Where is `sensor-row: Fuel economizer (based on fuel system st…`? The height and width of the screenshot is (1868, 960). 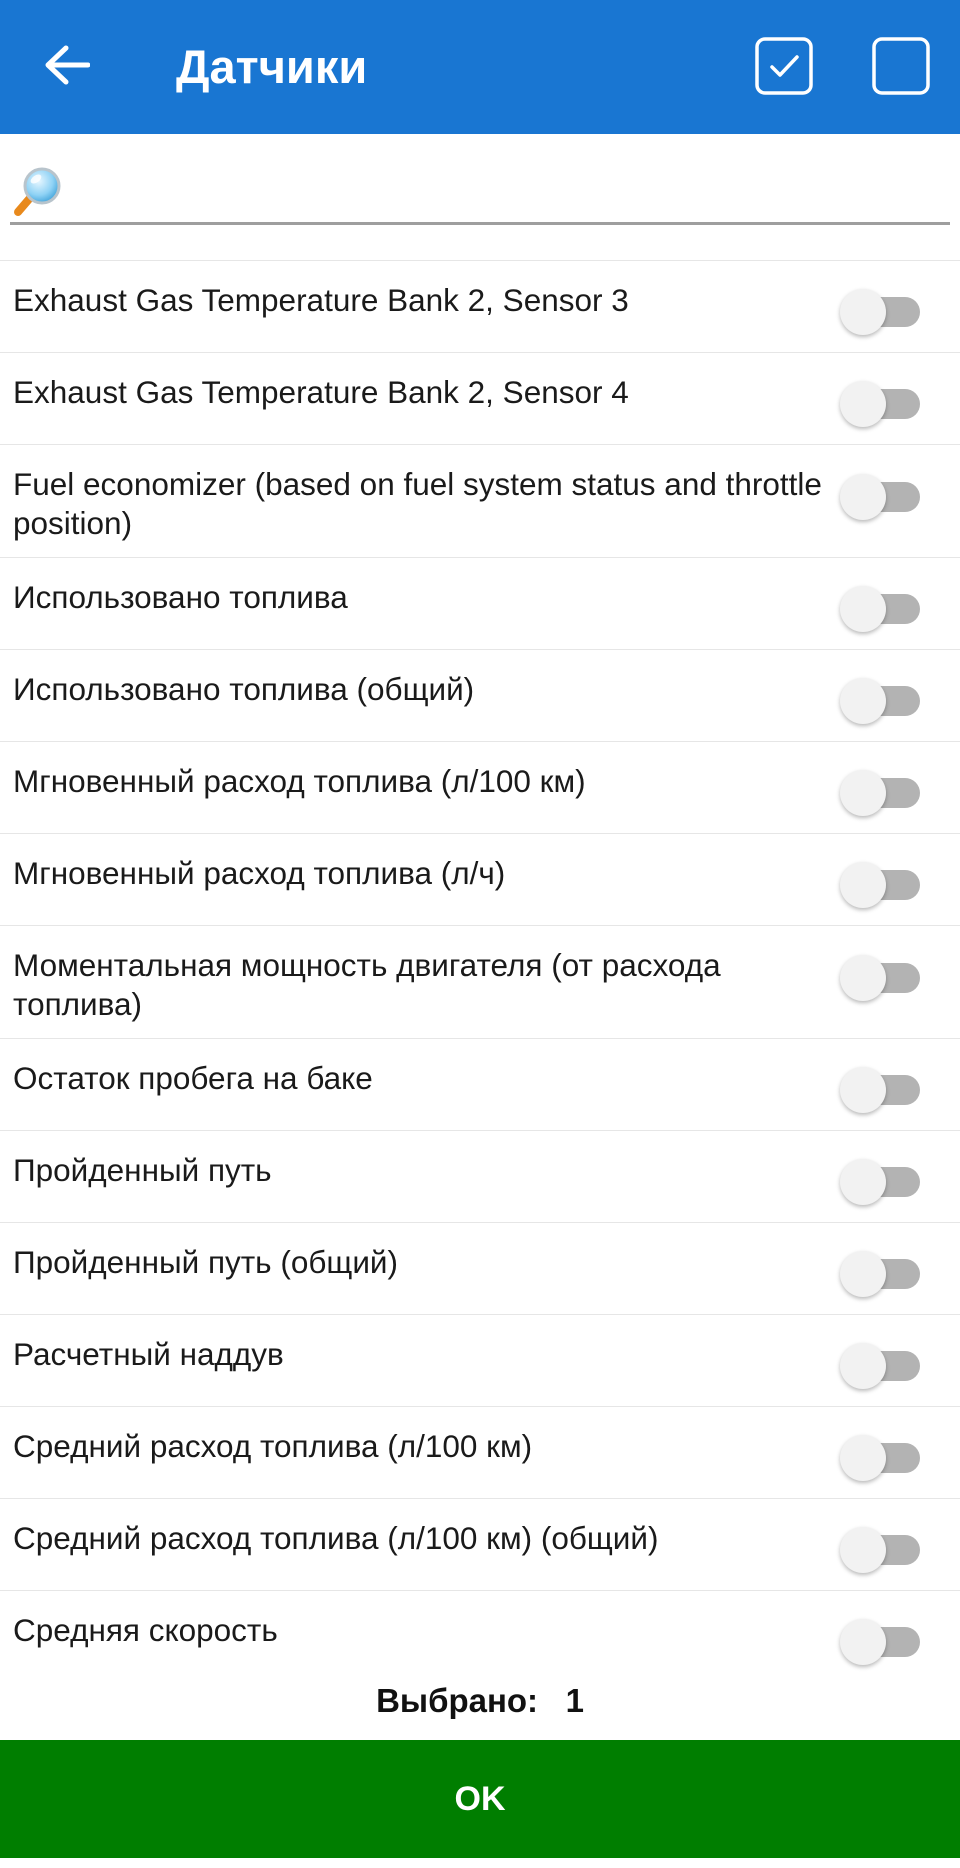 sensor-row: Fuel economizer (based on fuel system st… is located at coordinates (480, 501).